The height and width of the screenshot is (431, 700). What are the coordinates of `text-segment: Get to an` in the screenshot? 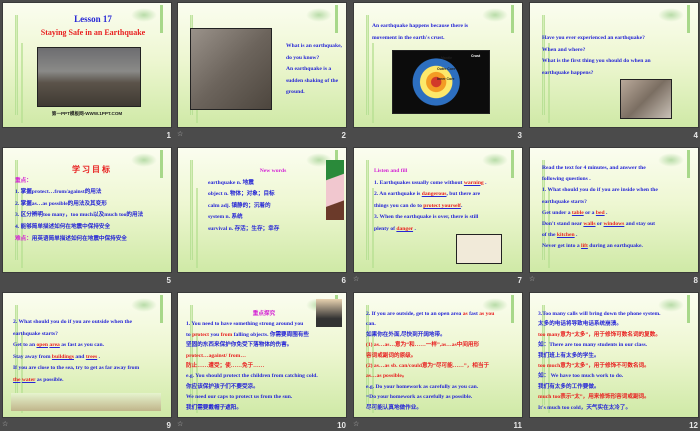 It's located at (25, 345).